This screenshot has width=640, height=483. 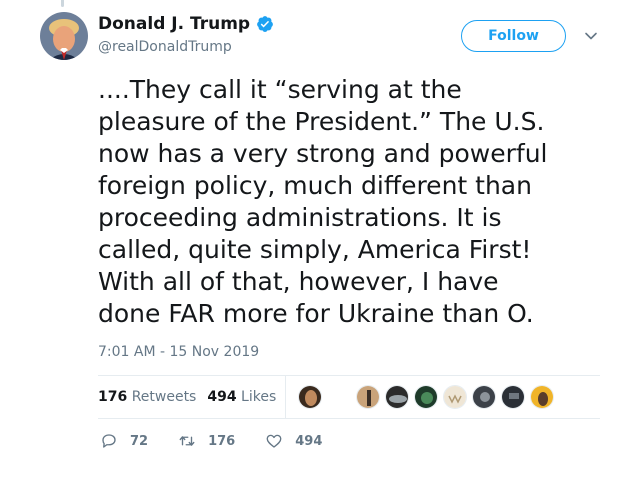 What do you see at coordinates (274, 441) in the screenshot?
I see `heart-icon` at bounding box center [274, 441].